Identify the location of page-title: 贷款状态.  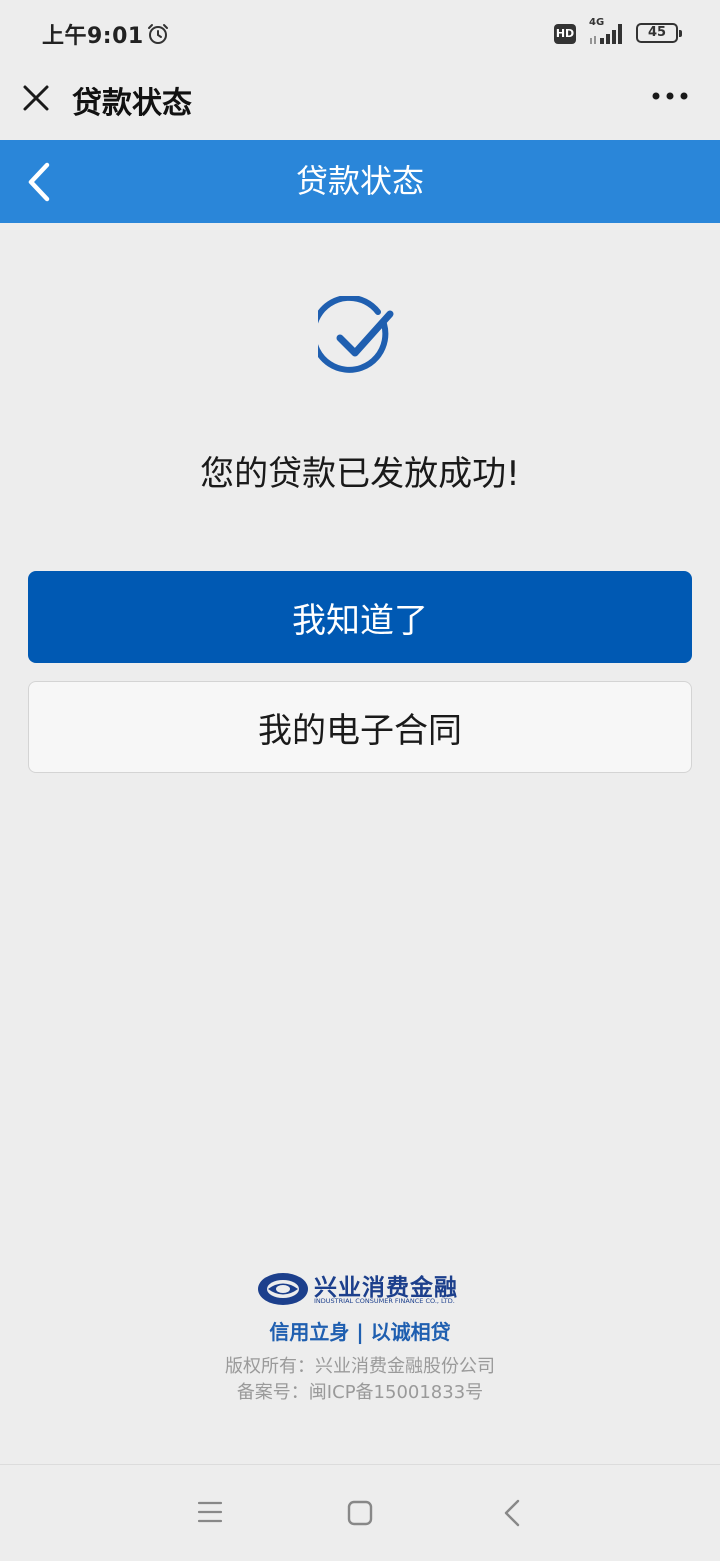
(359, 181).